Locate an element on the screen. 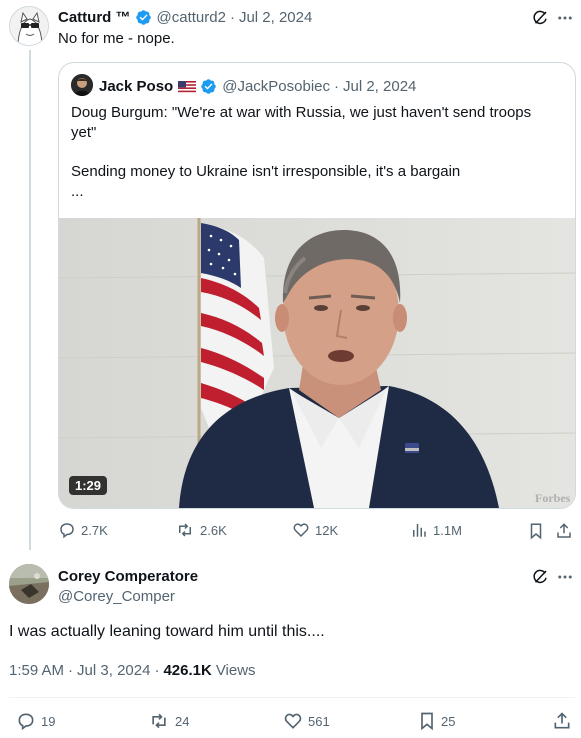 The height and width of the screenshot is (738, 581). quote-date: Jul 2, 2024 is located at coordinates (380, 86).